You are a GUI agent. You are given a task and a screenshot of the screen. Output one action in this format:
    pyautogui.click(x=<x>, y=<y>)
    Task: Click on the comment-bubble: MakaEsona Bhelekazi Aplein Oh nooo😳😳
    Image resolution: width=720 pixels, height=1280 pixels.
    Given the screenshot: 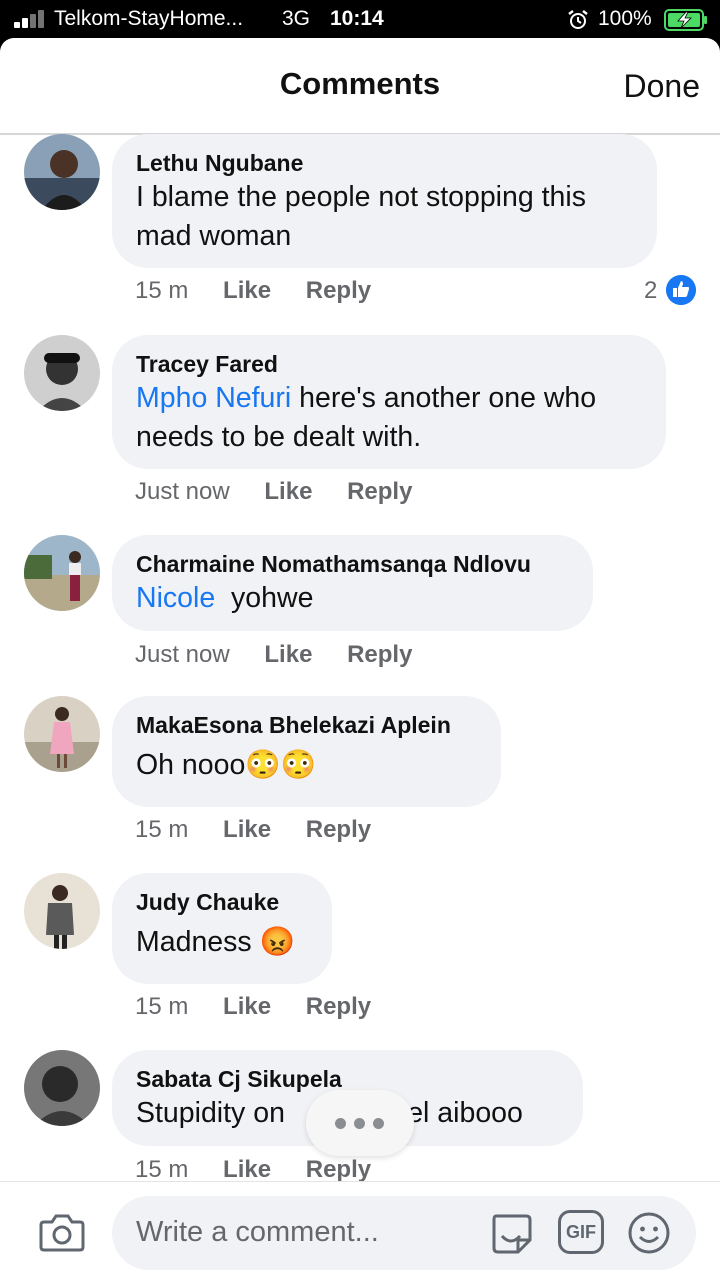 What is the action you would take?
    pyautogui.click(x=306, y=751)
    